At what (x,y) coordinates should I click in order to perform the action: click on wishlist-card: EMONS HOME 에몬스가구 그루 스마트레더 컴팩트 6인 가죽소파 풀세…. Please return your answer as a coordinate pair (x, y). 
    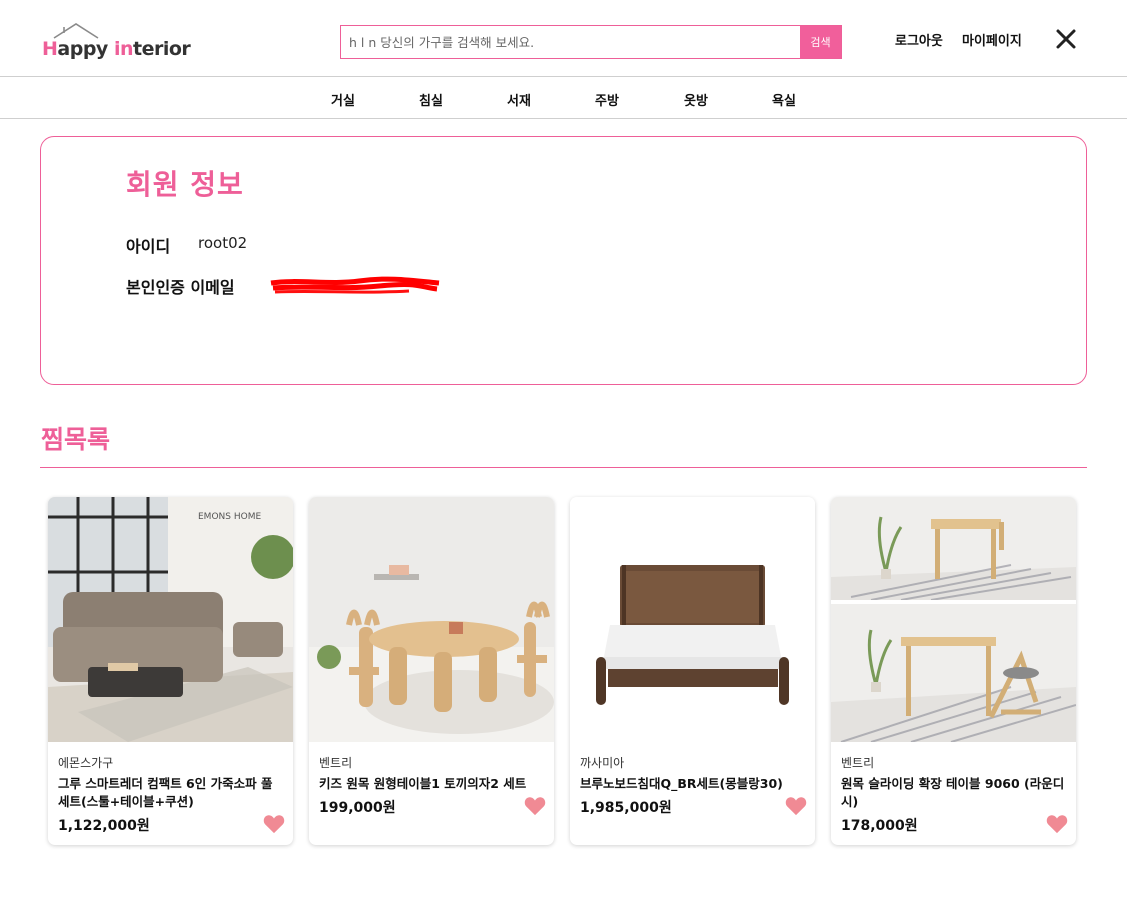
    Looking at the image, I should click on (170, 671).